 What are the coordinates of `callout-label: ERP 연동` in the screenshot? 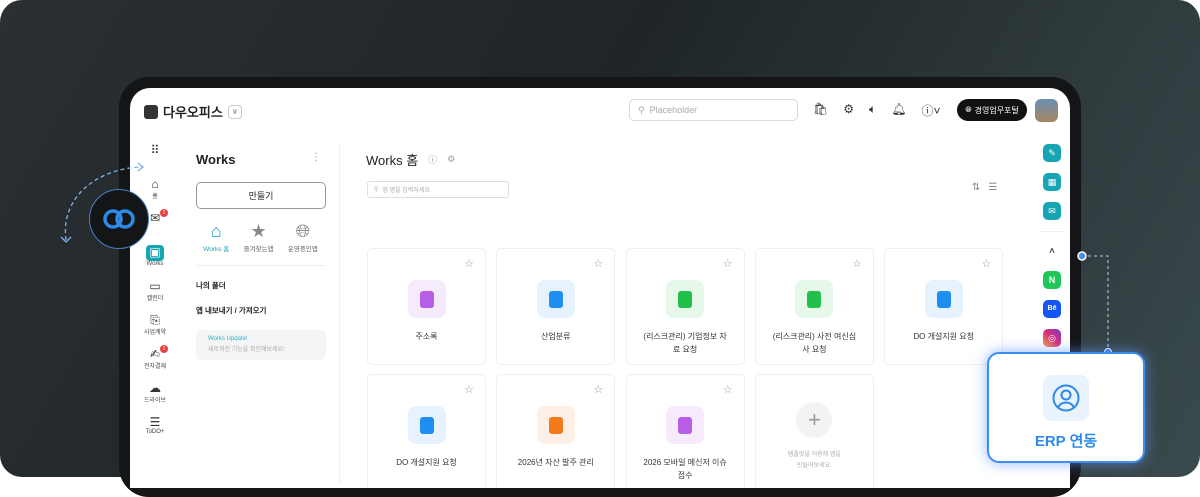 It's located at (1066, 441).